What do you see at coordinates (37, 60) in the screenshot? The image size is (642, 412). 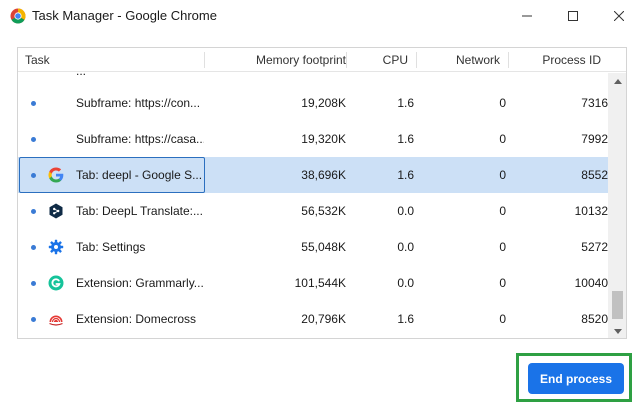 I see `column-header-task: Task` at bounding box center [37, 60].